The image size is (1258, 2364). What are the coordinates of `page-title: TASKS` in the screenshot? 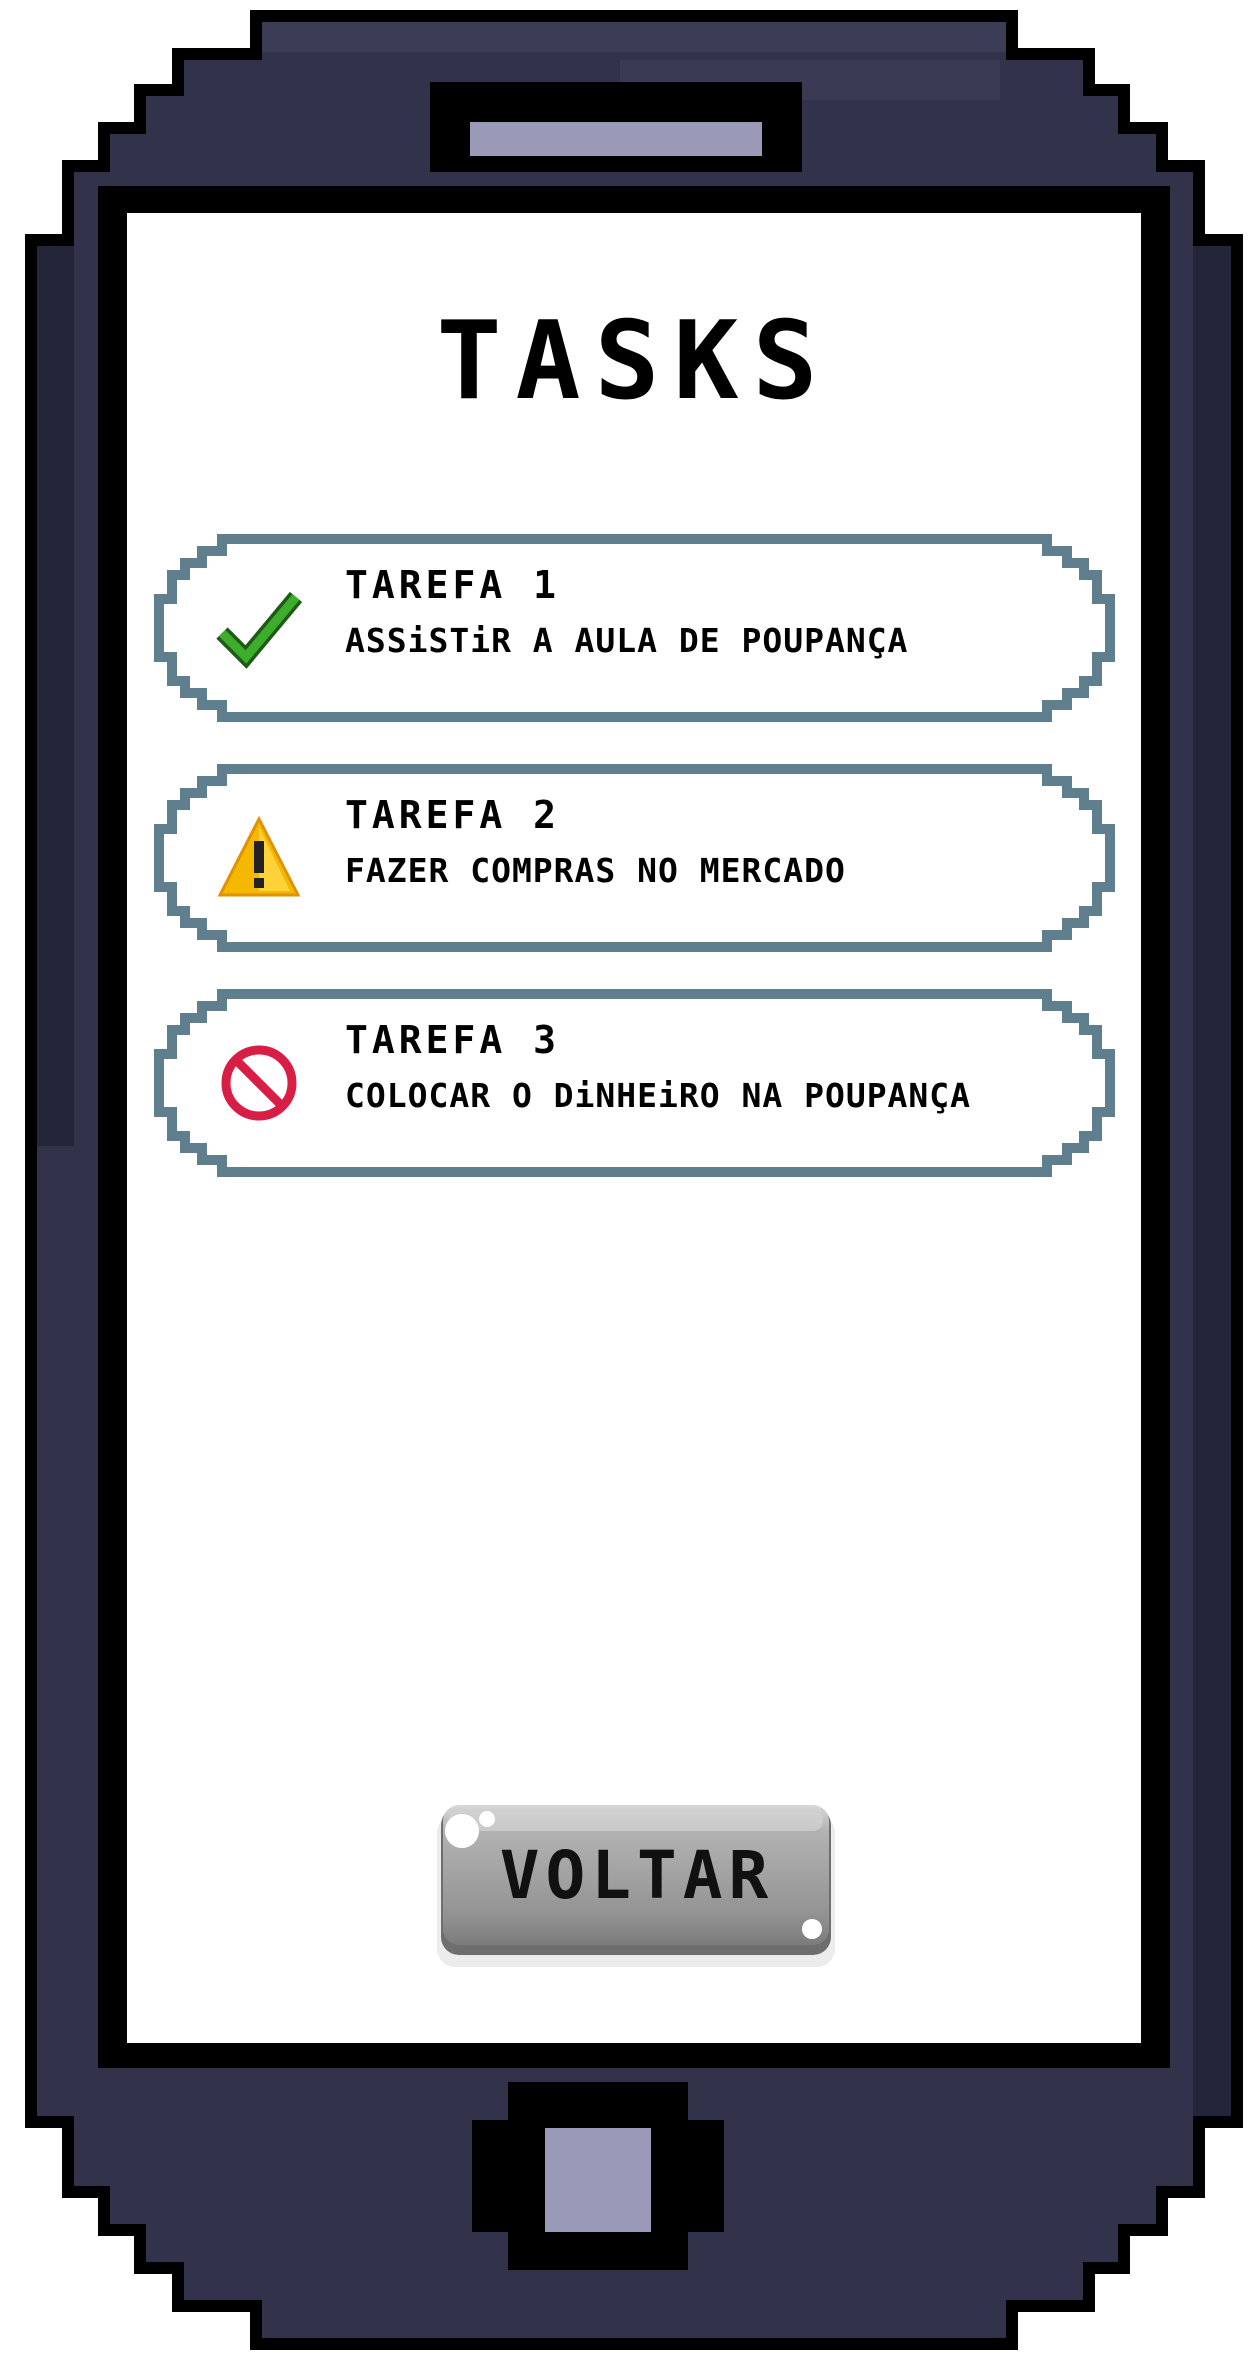 It's located at (634, 361).